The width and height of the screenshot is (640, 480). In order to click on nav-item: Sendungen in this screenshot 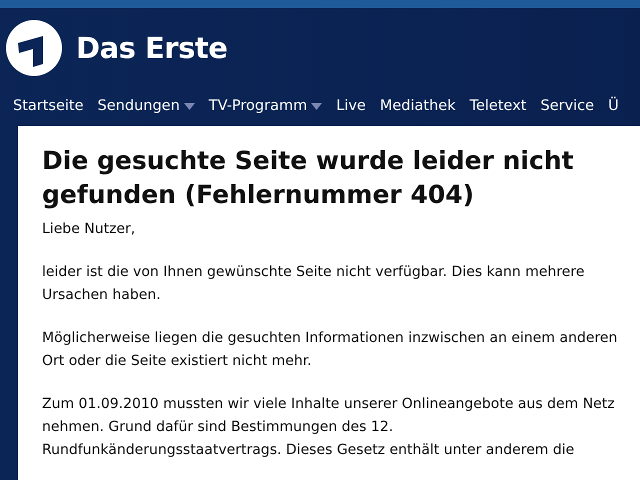, I will do `click(146, 106)`.